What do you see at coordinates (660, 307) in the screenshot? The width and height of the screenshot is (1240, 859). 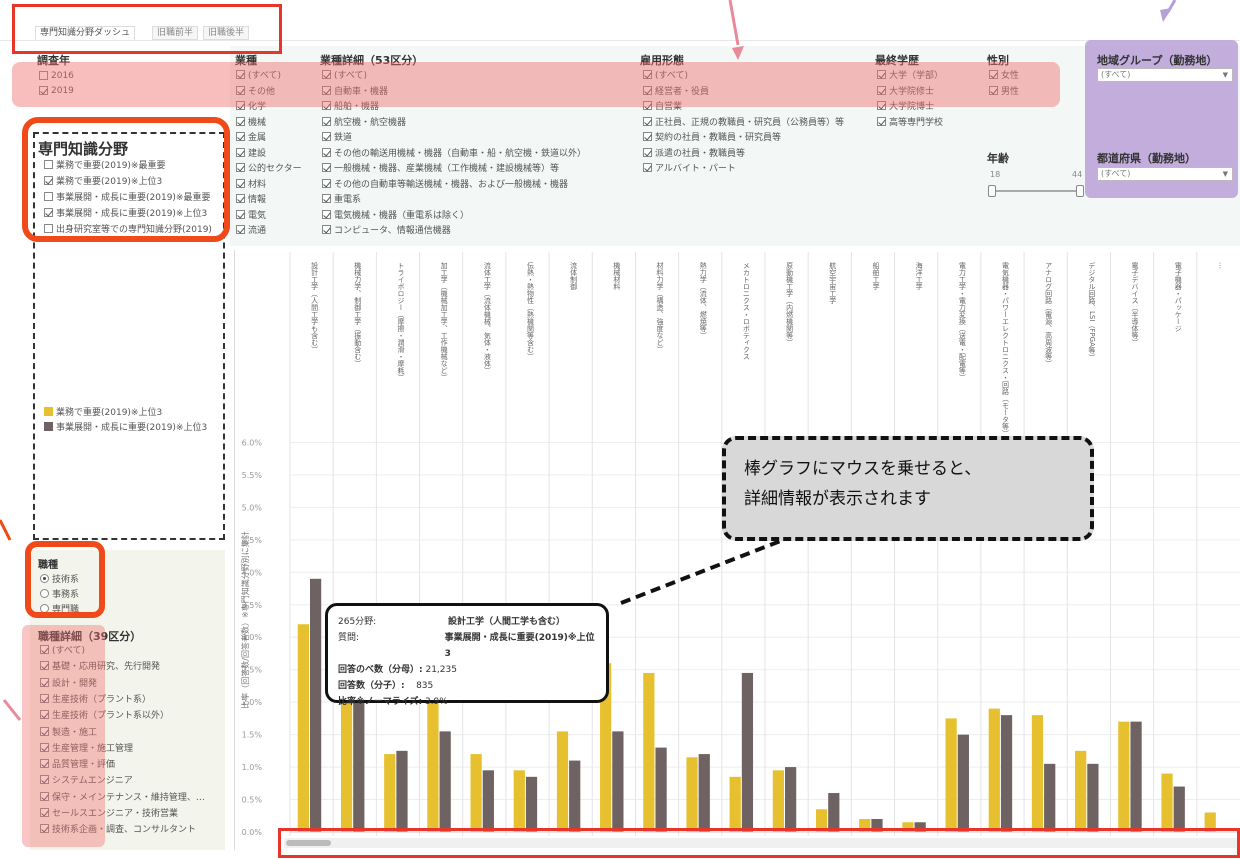 I see `category-label: 材料力学（構造、強度など）` at bounding box center [660, 307].